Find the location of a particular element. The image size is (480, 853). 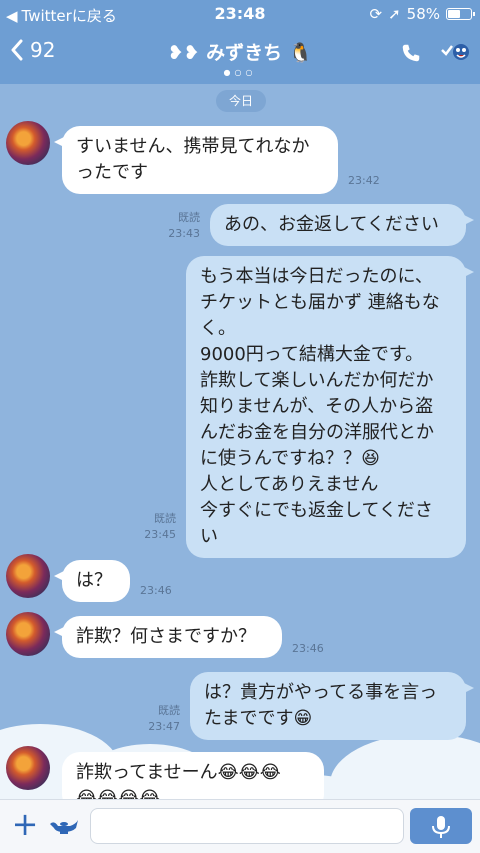

genie-lamp-icon is located at coordinates (64, 825).